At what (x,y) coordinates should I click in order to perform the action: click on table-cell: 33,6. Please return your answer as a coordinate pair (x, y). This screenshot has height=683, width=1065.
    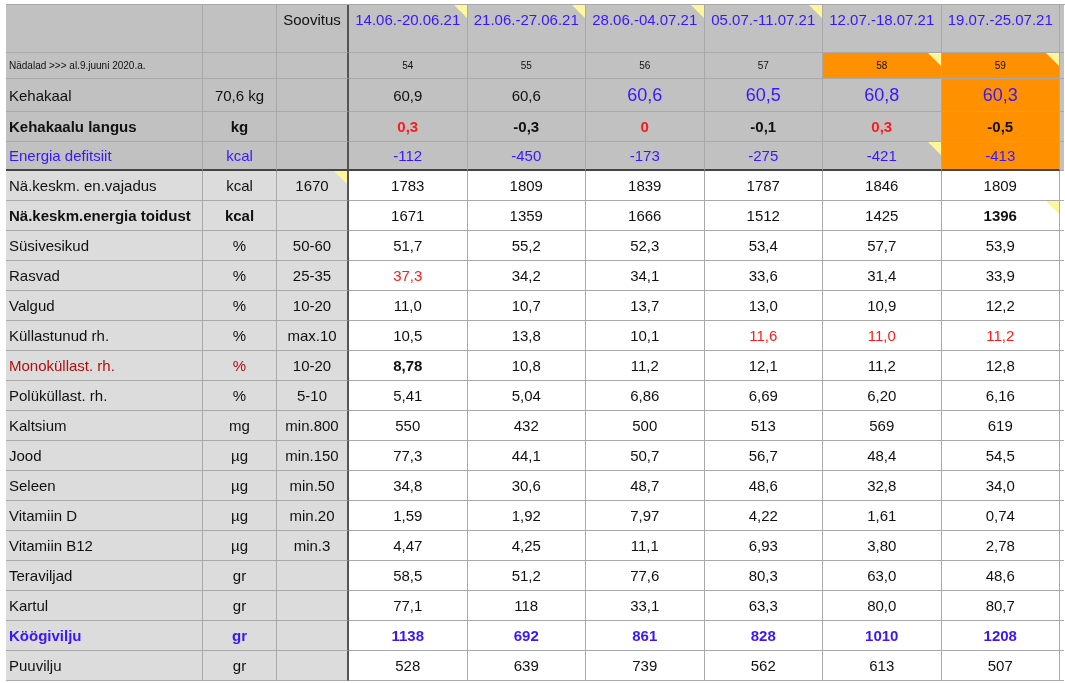
    Looking at the image, I should click on (763, 276).